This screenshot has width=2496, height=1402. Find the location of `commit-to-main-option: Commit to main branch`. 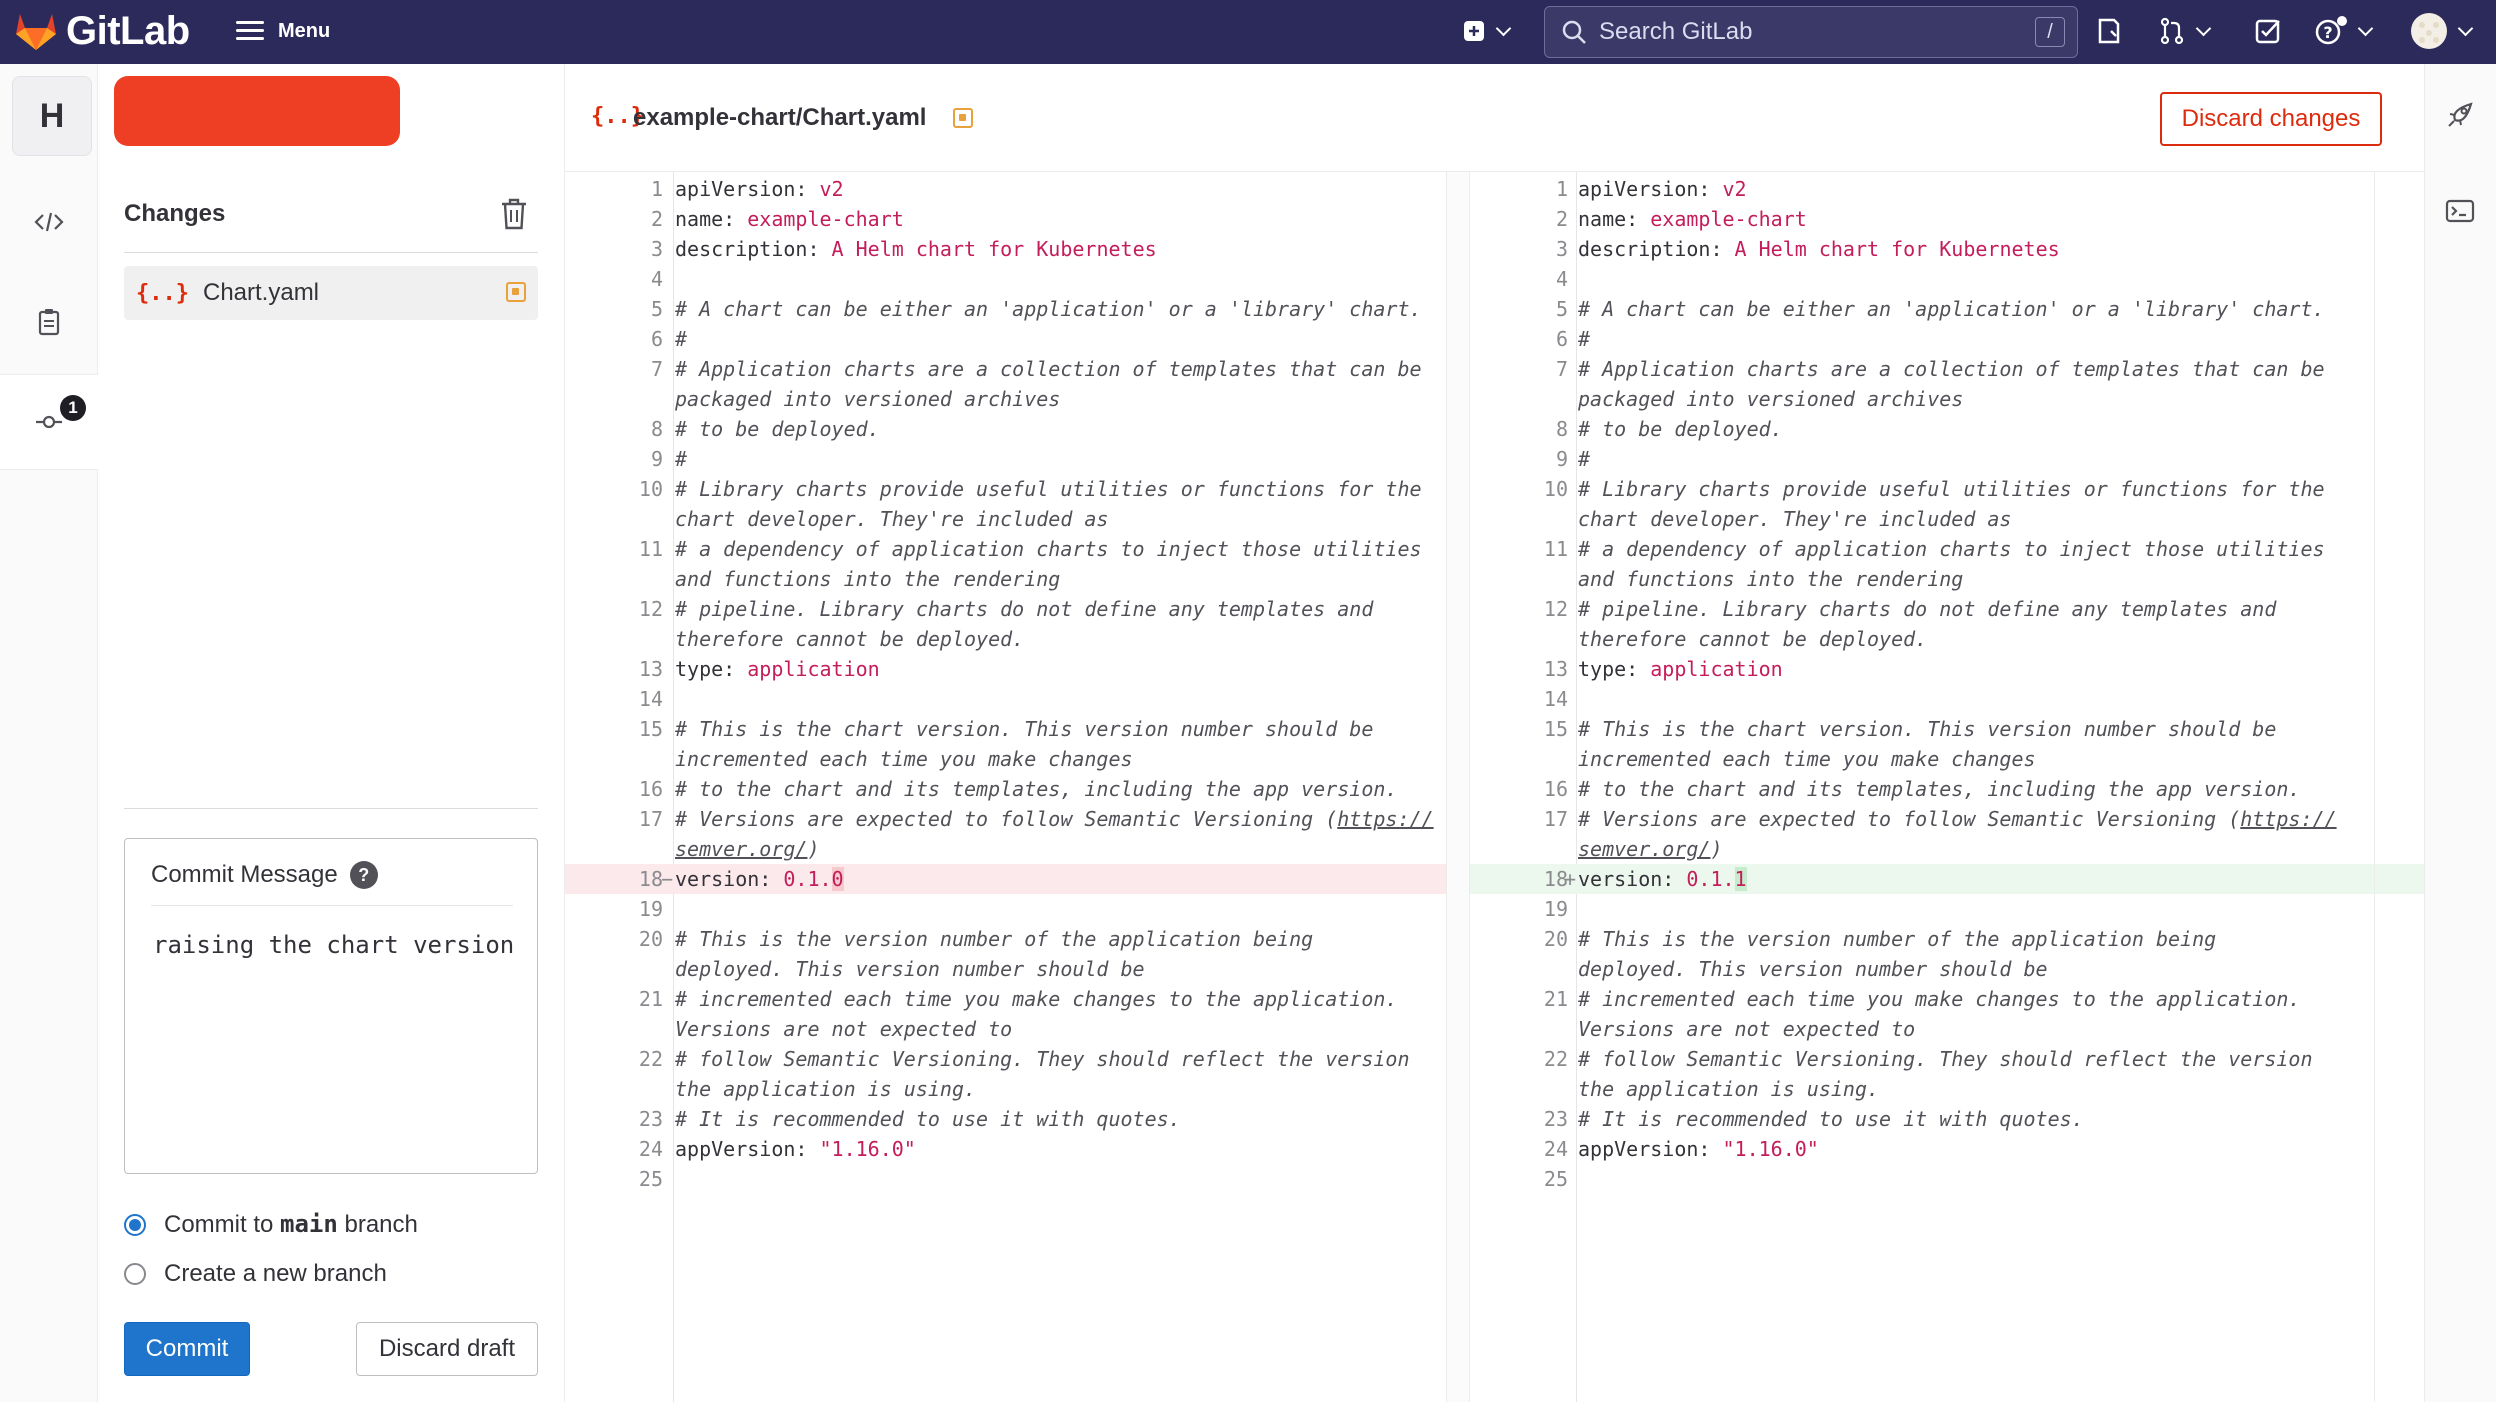

commit-to-main-option: Commit to main branch is located at coordinates (271, 1224).